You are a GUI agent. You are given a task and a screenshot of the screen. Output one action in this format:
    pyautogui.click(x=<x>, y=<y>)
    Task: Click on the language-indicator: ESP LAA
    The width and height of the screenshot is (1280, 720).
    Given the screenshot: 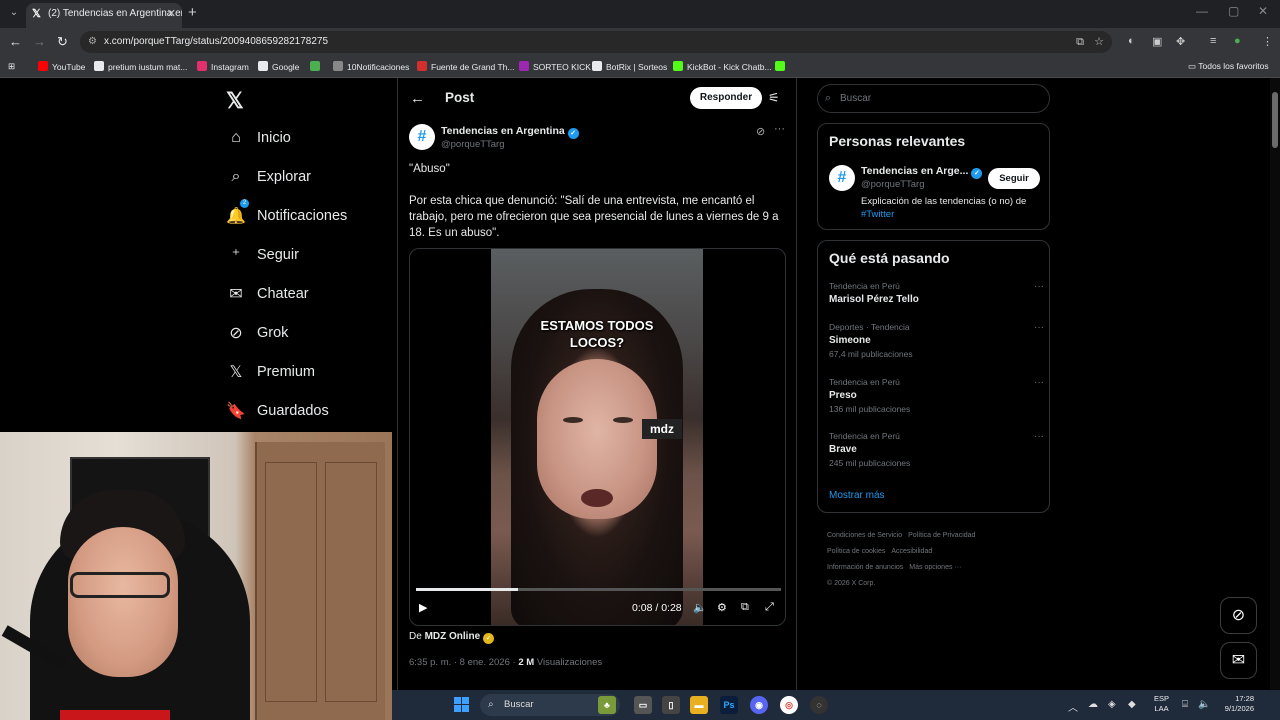 What is the action you would take?
    pyautogui.click(x=1161, y=704)
    